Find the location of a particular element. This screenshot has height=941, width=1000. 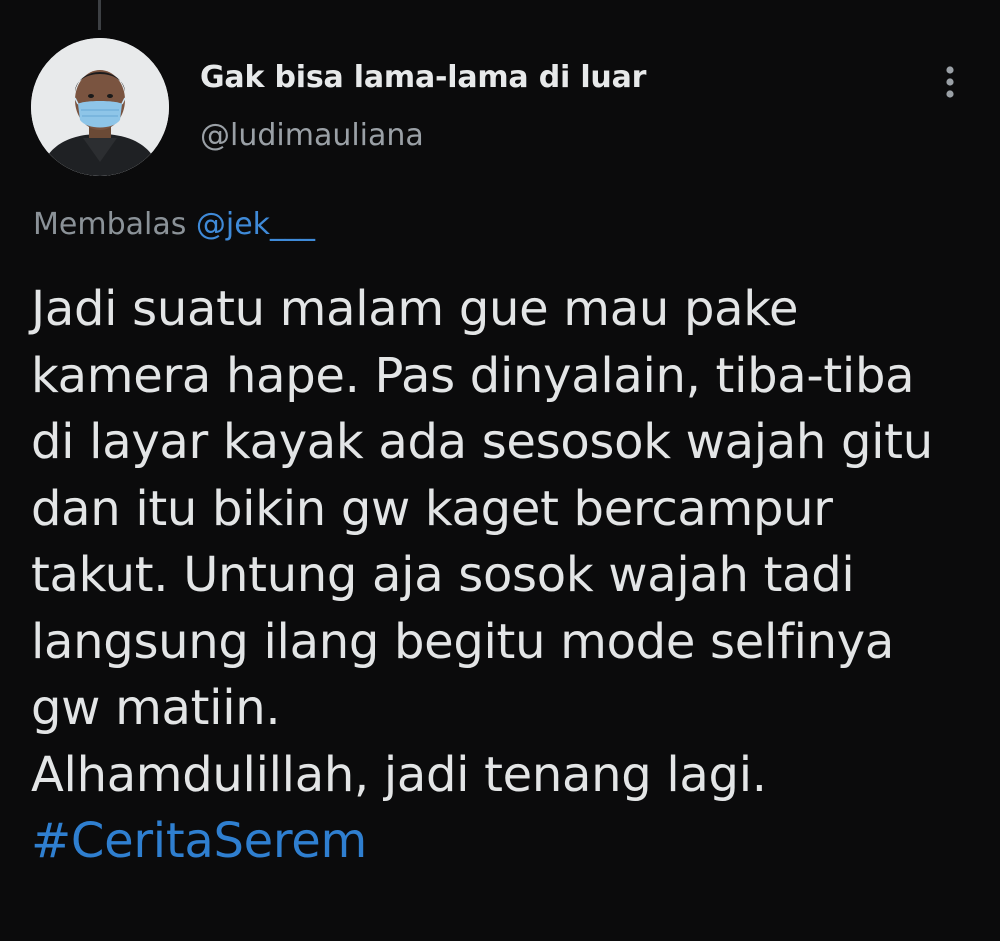

tweet-text-line: Jadi suatu malam gue mau pake is located at coordinates (415, 309).